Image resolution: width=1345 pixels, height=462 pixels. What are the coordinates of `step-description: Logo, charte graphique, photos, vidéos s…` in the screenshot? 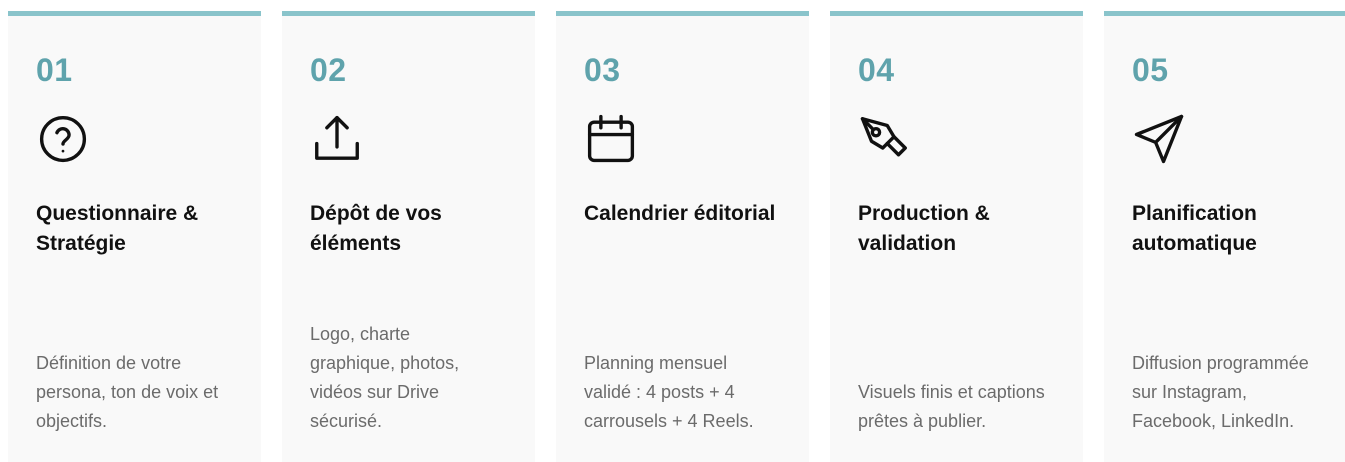 It's located at (385, 377).